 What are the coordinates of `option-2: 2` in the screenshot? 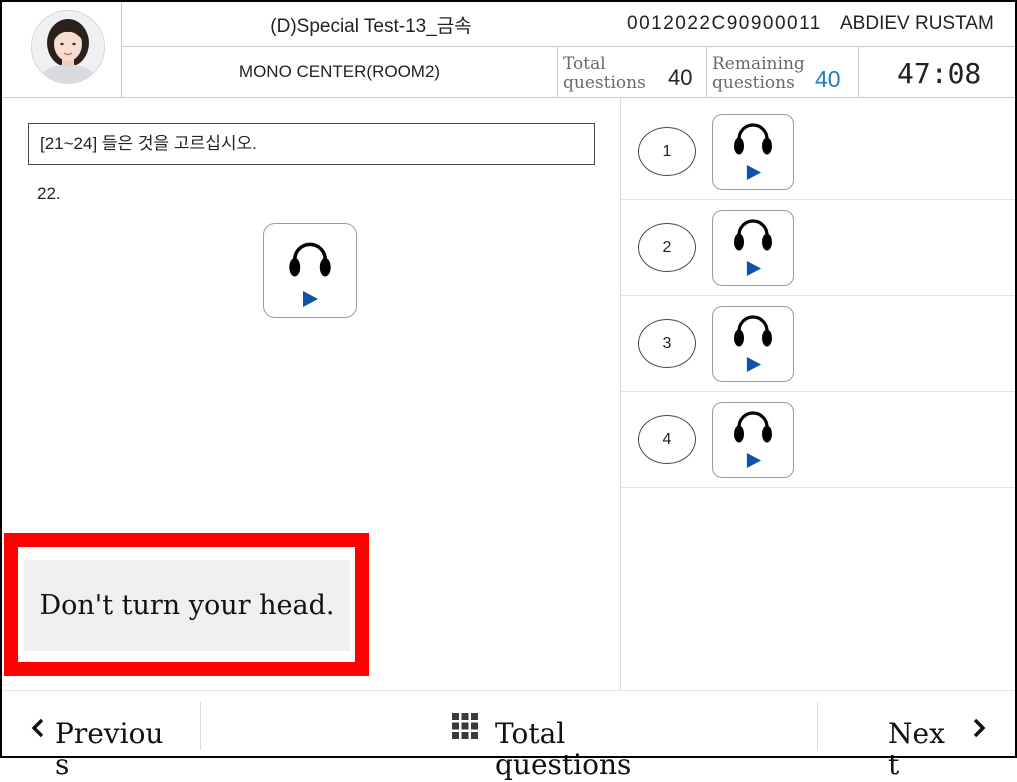 It's located at (818, 248).